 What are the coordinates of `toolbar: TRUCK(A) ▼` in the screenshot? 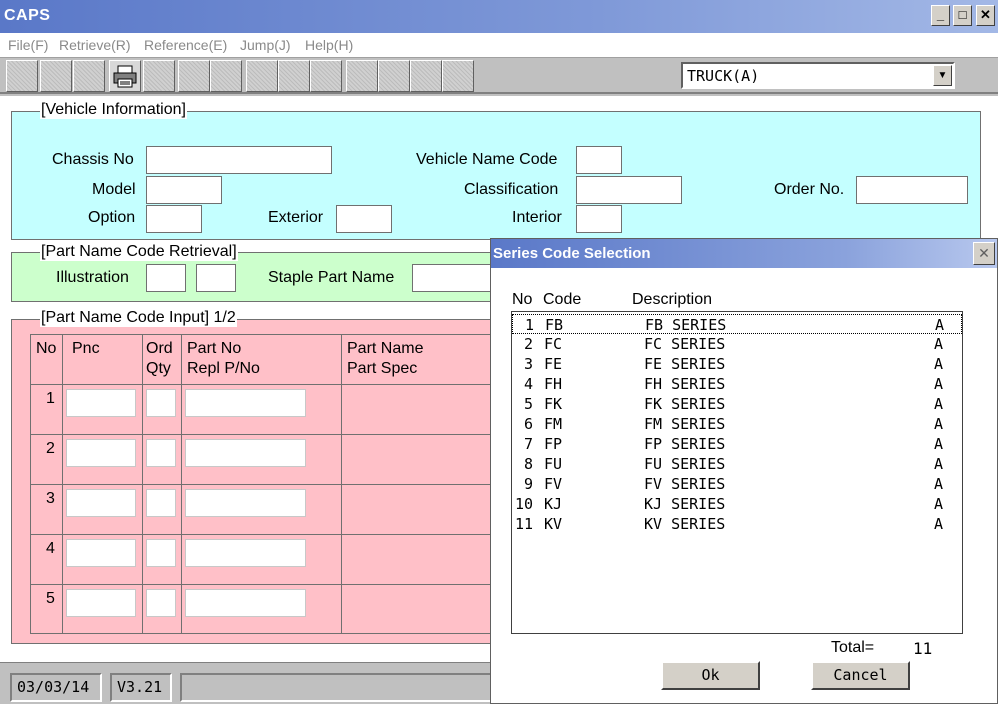 It's located at (499, 76).